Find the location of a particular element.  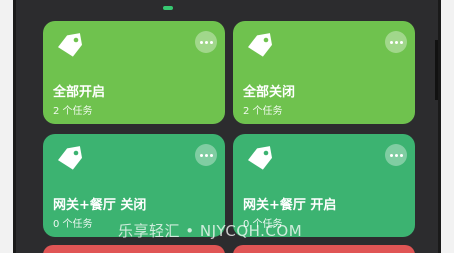

card-subtitle: 0 个任务 is located at coordinates (73, 224).